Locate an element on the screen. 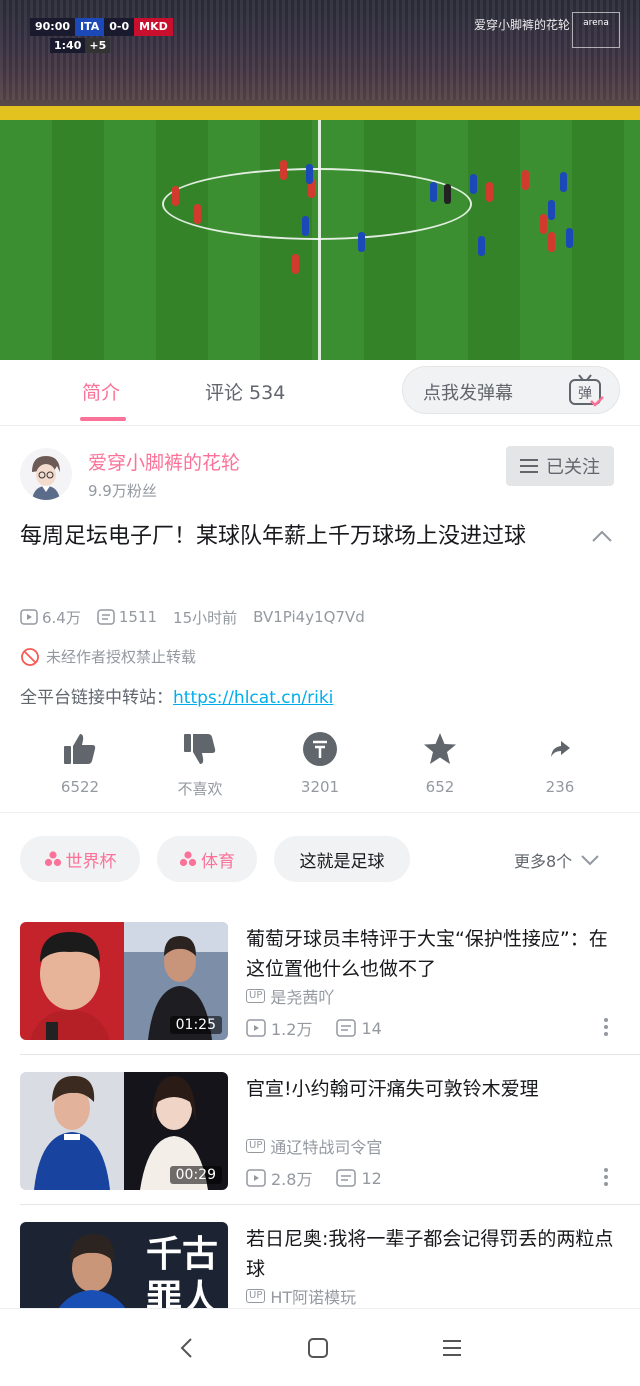 This screenshot has height=1386, width=640. video-thumbnail: 00:29 is located at coordinates (124, 1131).